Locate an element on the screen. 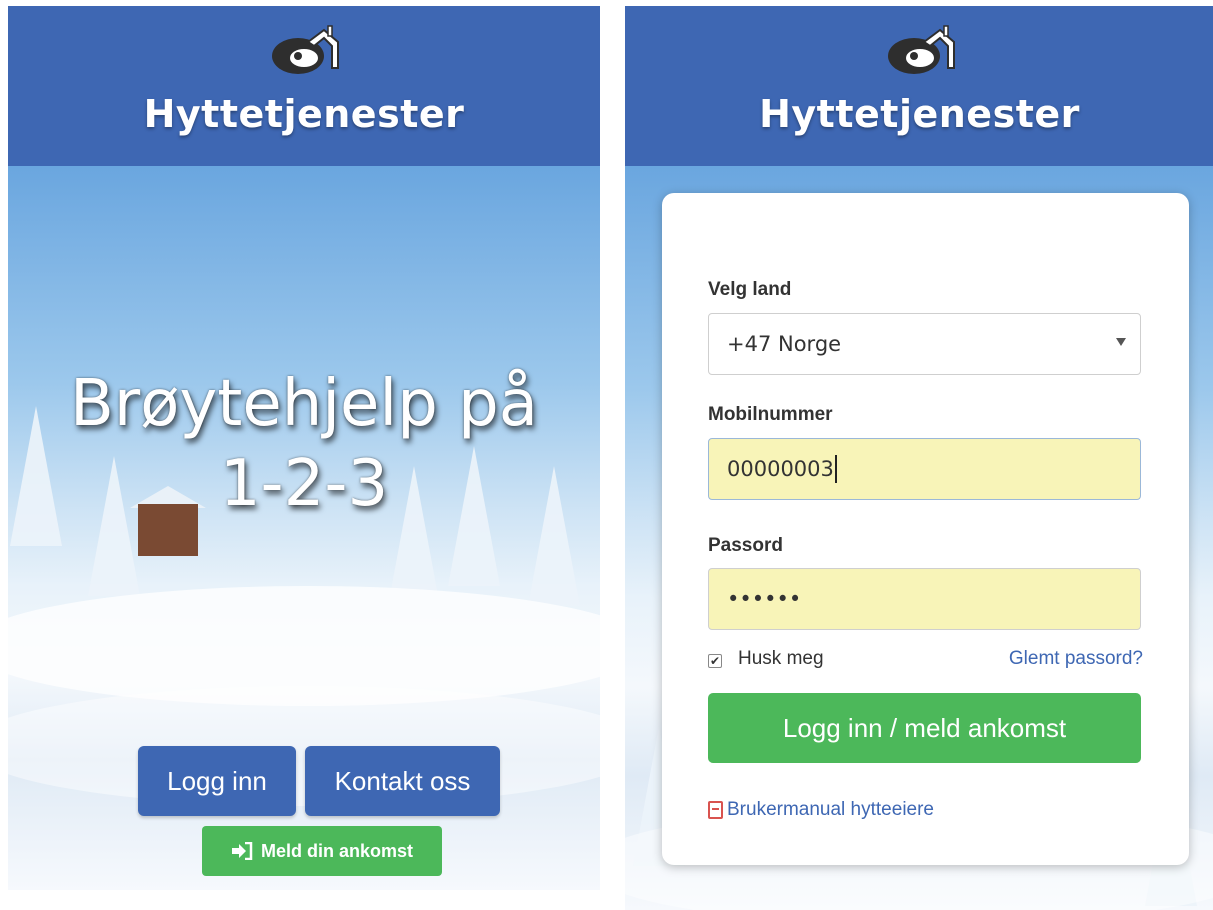 The height and width of the screenshot is (910, 1213). mobile-number-input: 00000003 is located at coordinates (924, 469).